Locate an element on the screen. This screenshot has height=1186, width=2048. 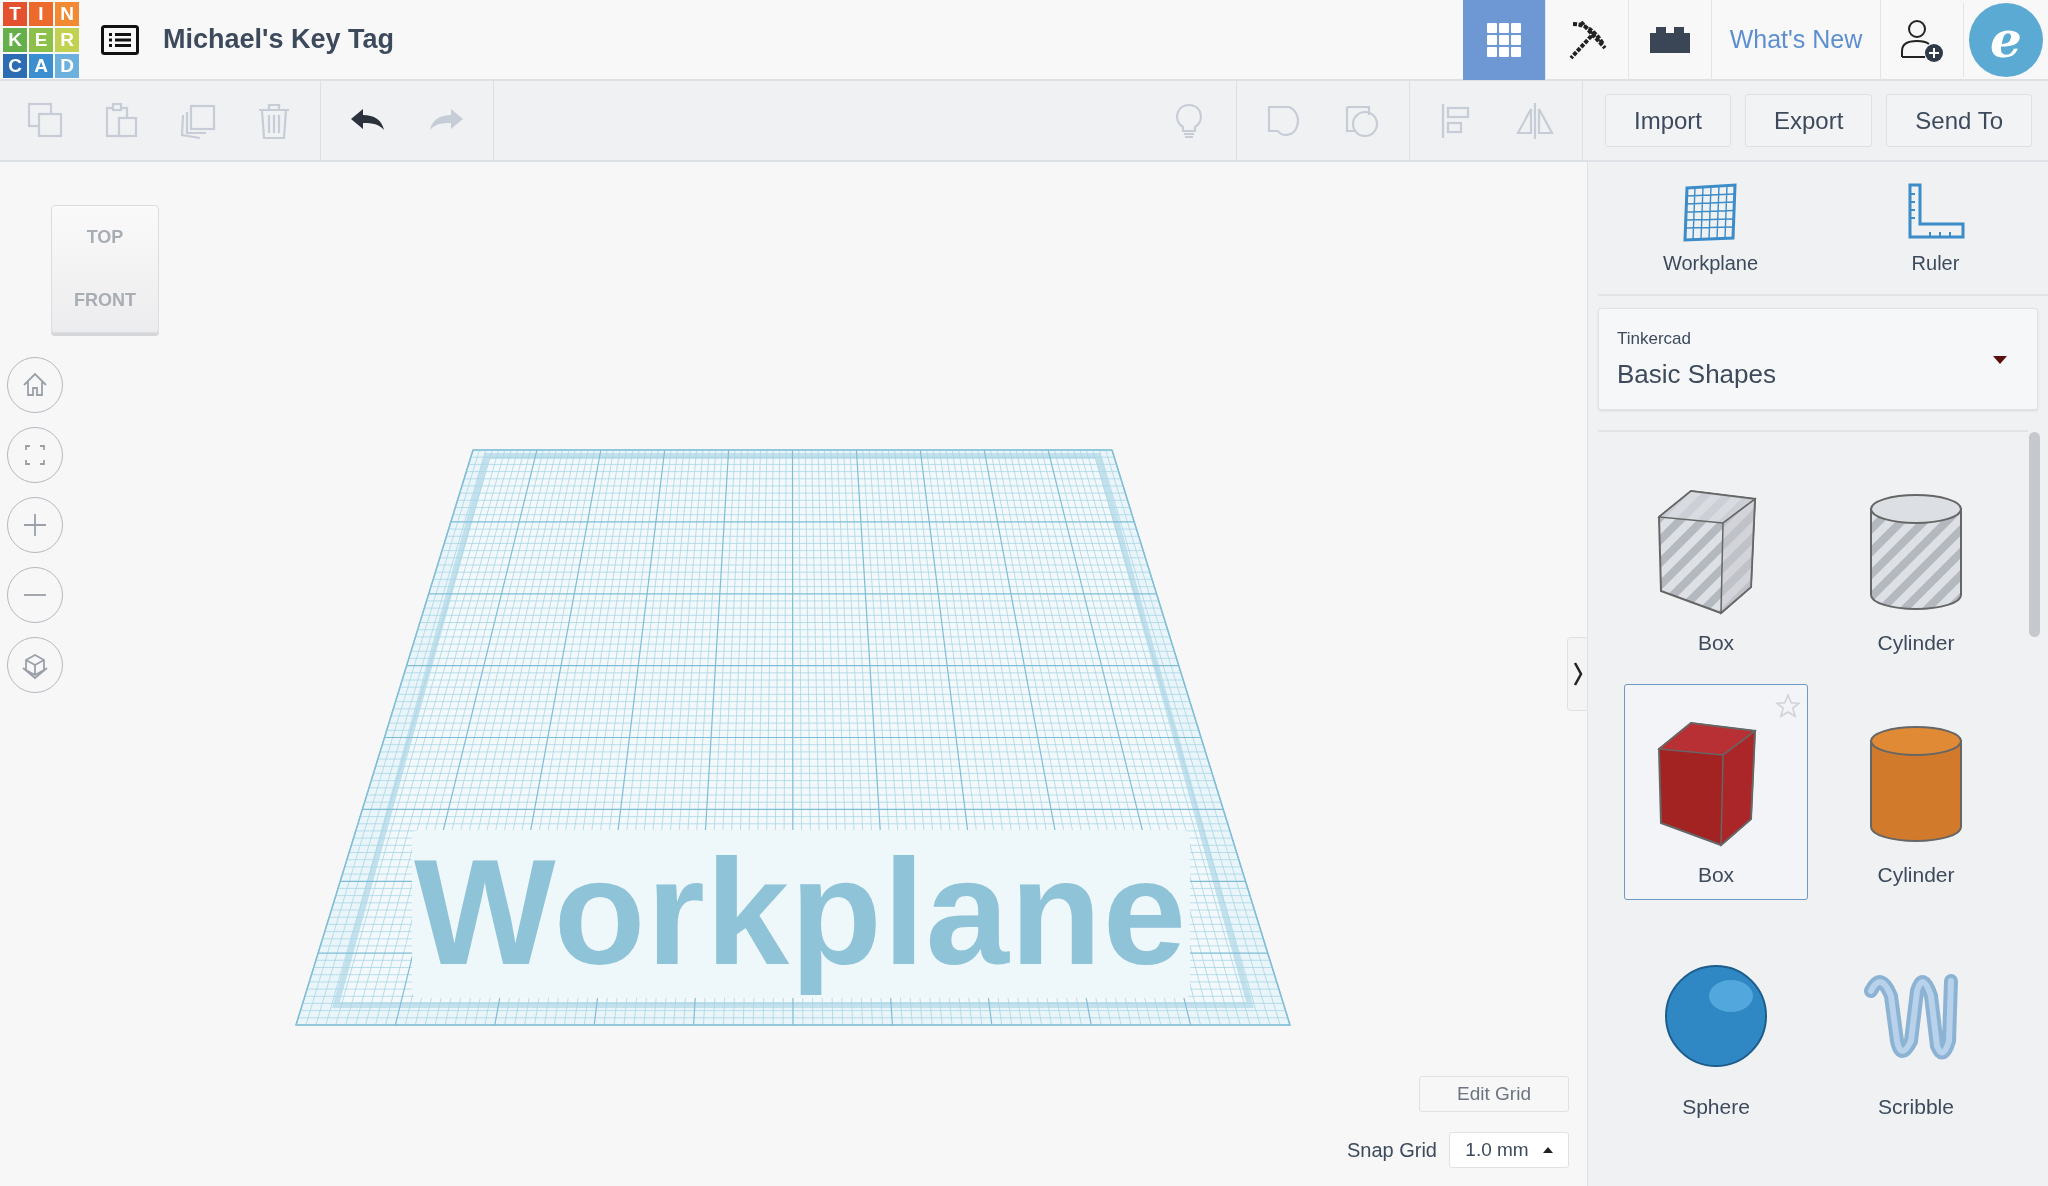
project-title: Michael's Key Tag is located at coordinates (278, 39).